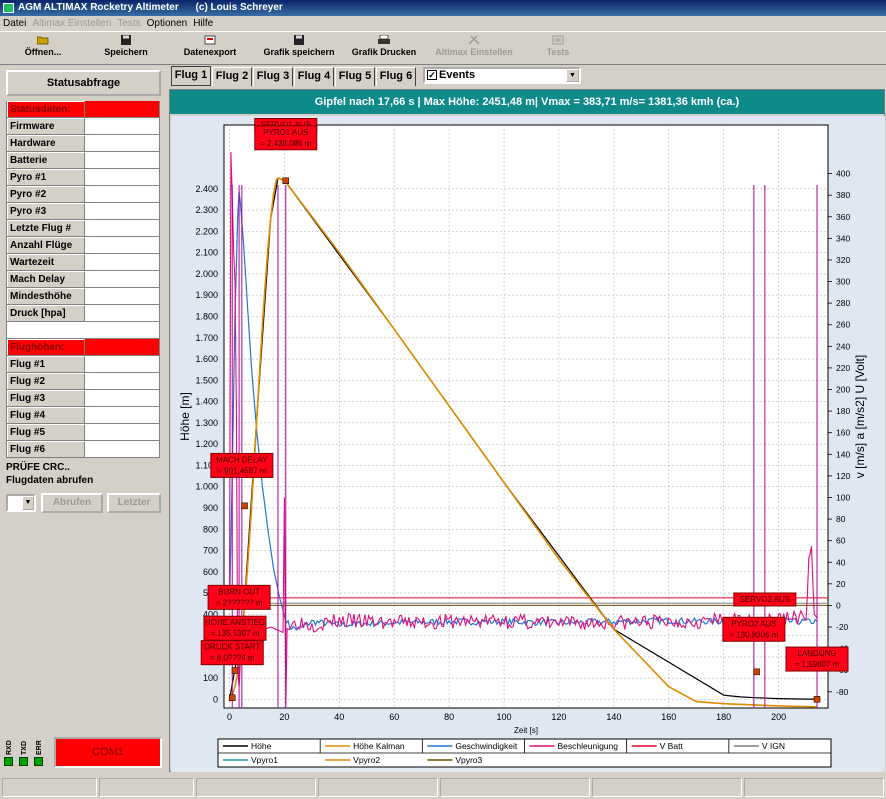 This screenshot has height=799, width=886. What do you see at coordinates (210, 529) in the screenshot?
I see `y-left-tick-label: 800` at bounding box center [210, 529].